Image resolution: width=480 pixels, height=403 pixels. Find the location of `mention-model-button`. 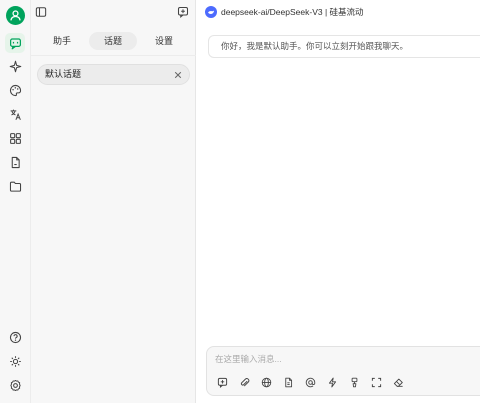

mention-model-button is located at coordinates (310, 382).